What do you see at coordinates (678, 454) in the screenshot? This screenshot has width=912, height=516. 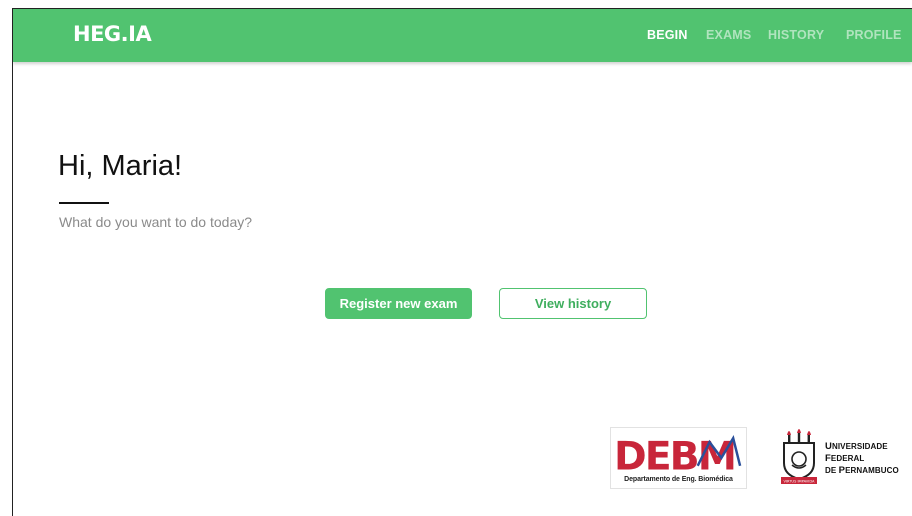 I see `debm-logo-mark: DEBM` at bounding box center [678, 454].